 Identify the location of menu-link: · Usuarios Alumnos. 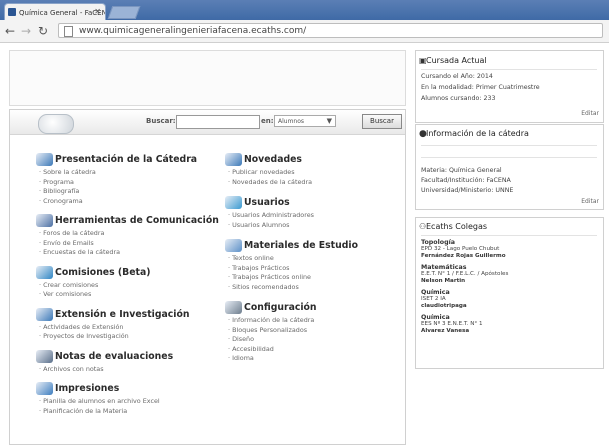
(314, 226).